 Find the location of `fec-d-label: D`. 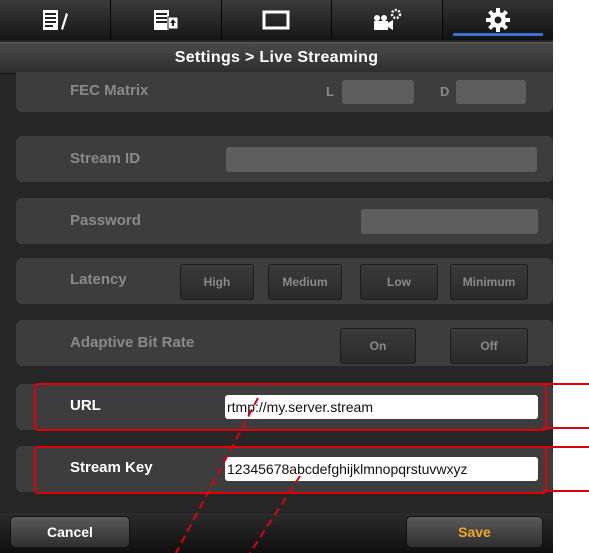

fec-d-label: D is located at coordinates (445, 91).